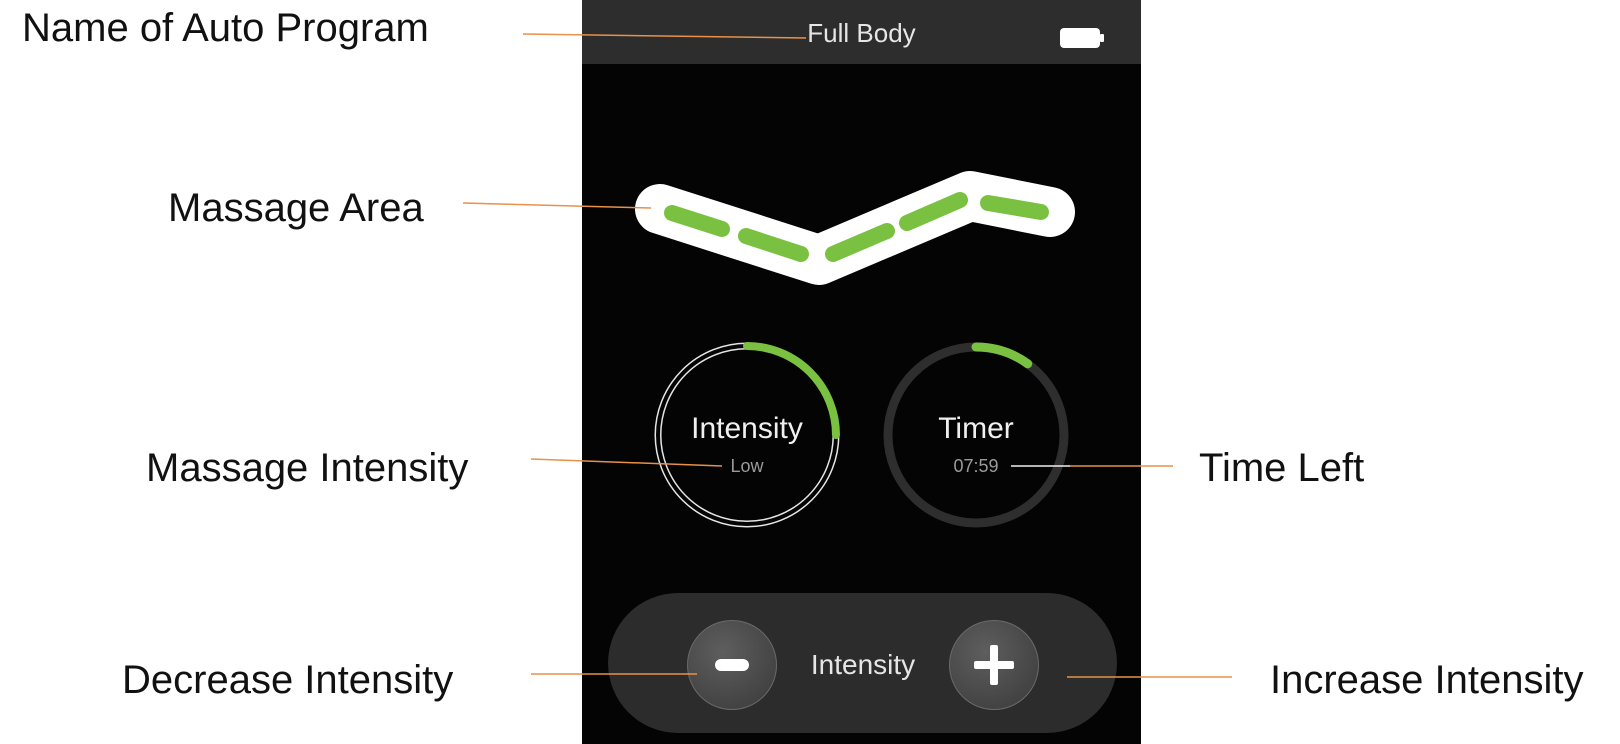 This screenshot has height=744, width=1620. What do you see at coordinates (626, 462) in the screenshot?
I see `leader-massage-intensity` at bounding box center [626, 462].